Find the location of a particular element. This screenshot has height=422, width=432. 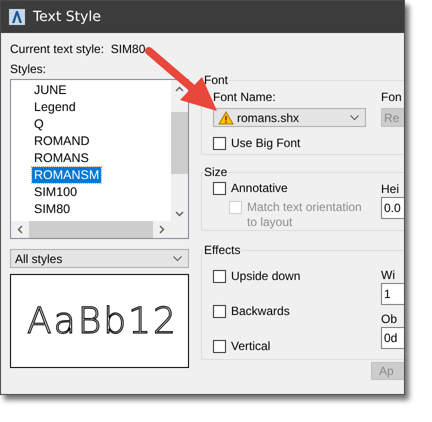

window-title: Text Style is located at coordinates (67, 17).